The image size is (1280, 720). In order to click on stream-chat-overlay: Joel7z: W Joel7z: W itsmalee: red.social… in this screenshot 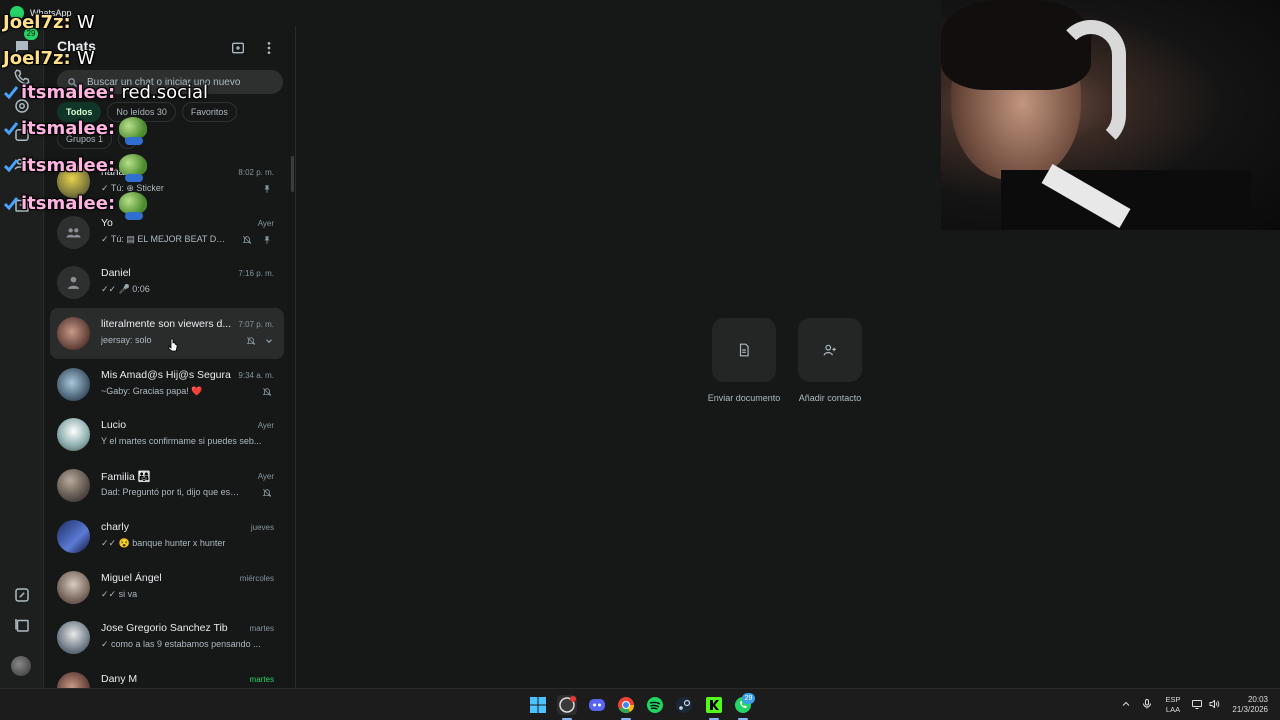, I will do `click(133, 117)`.